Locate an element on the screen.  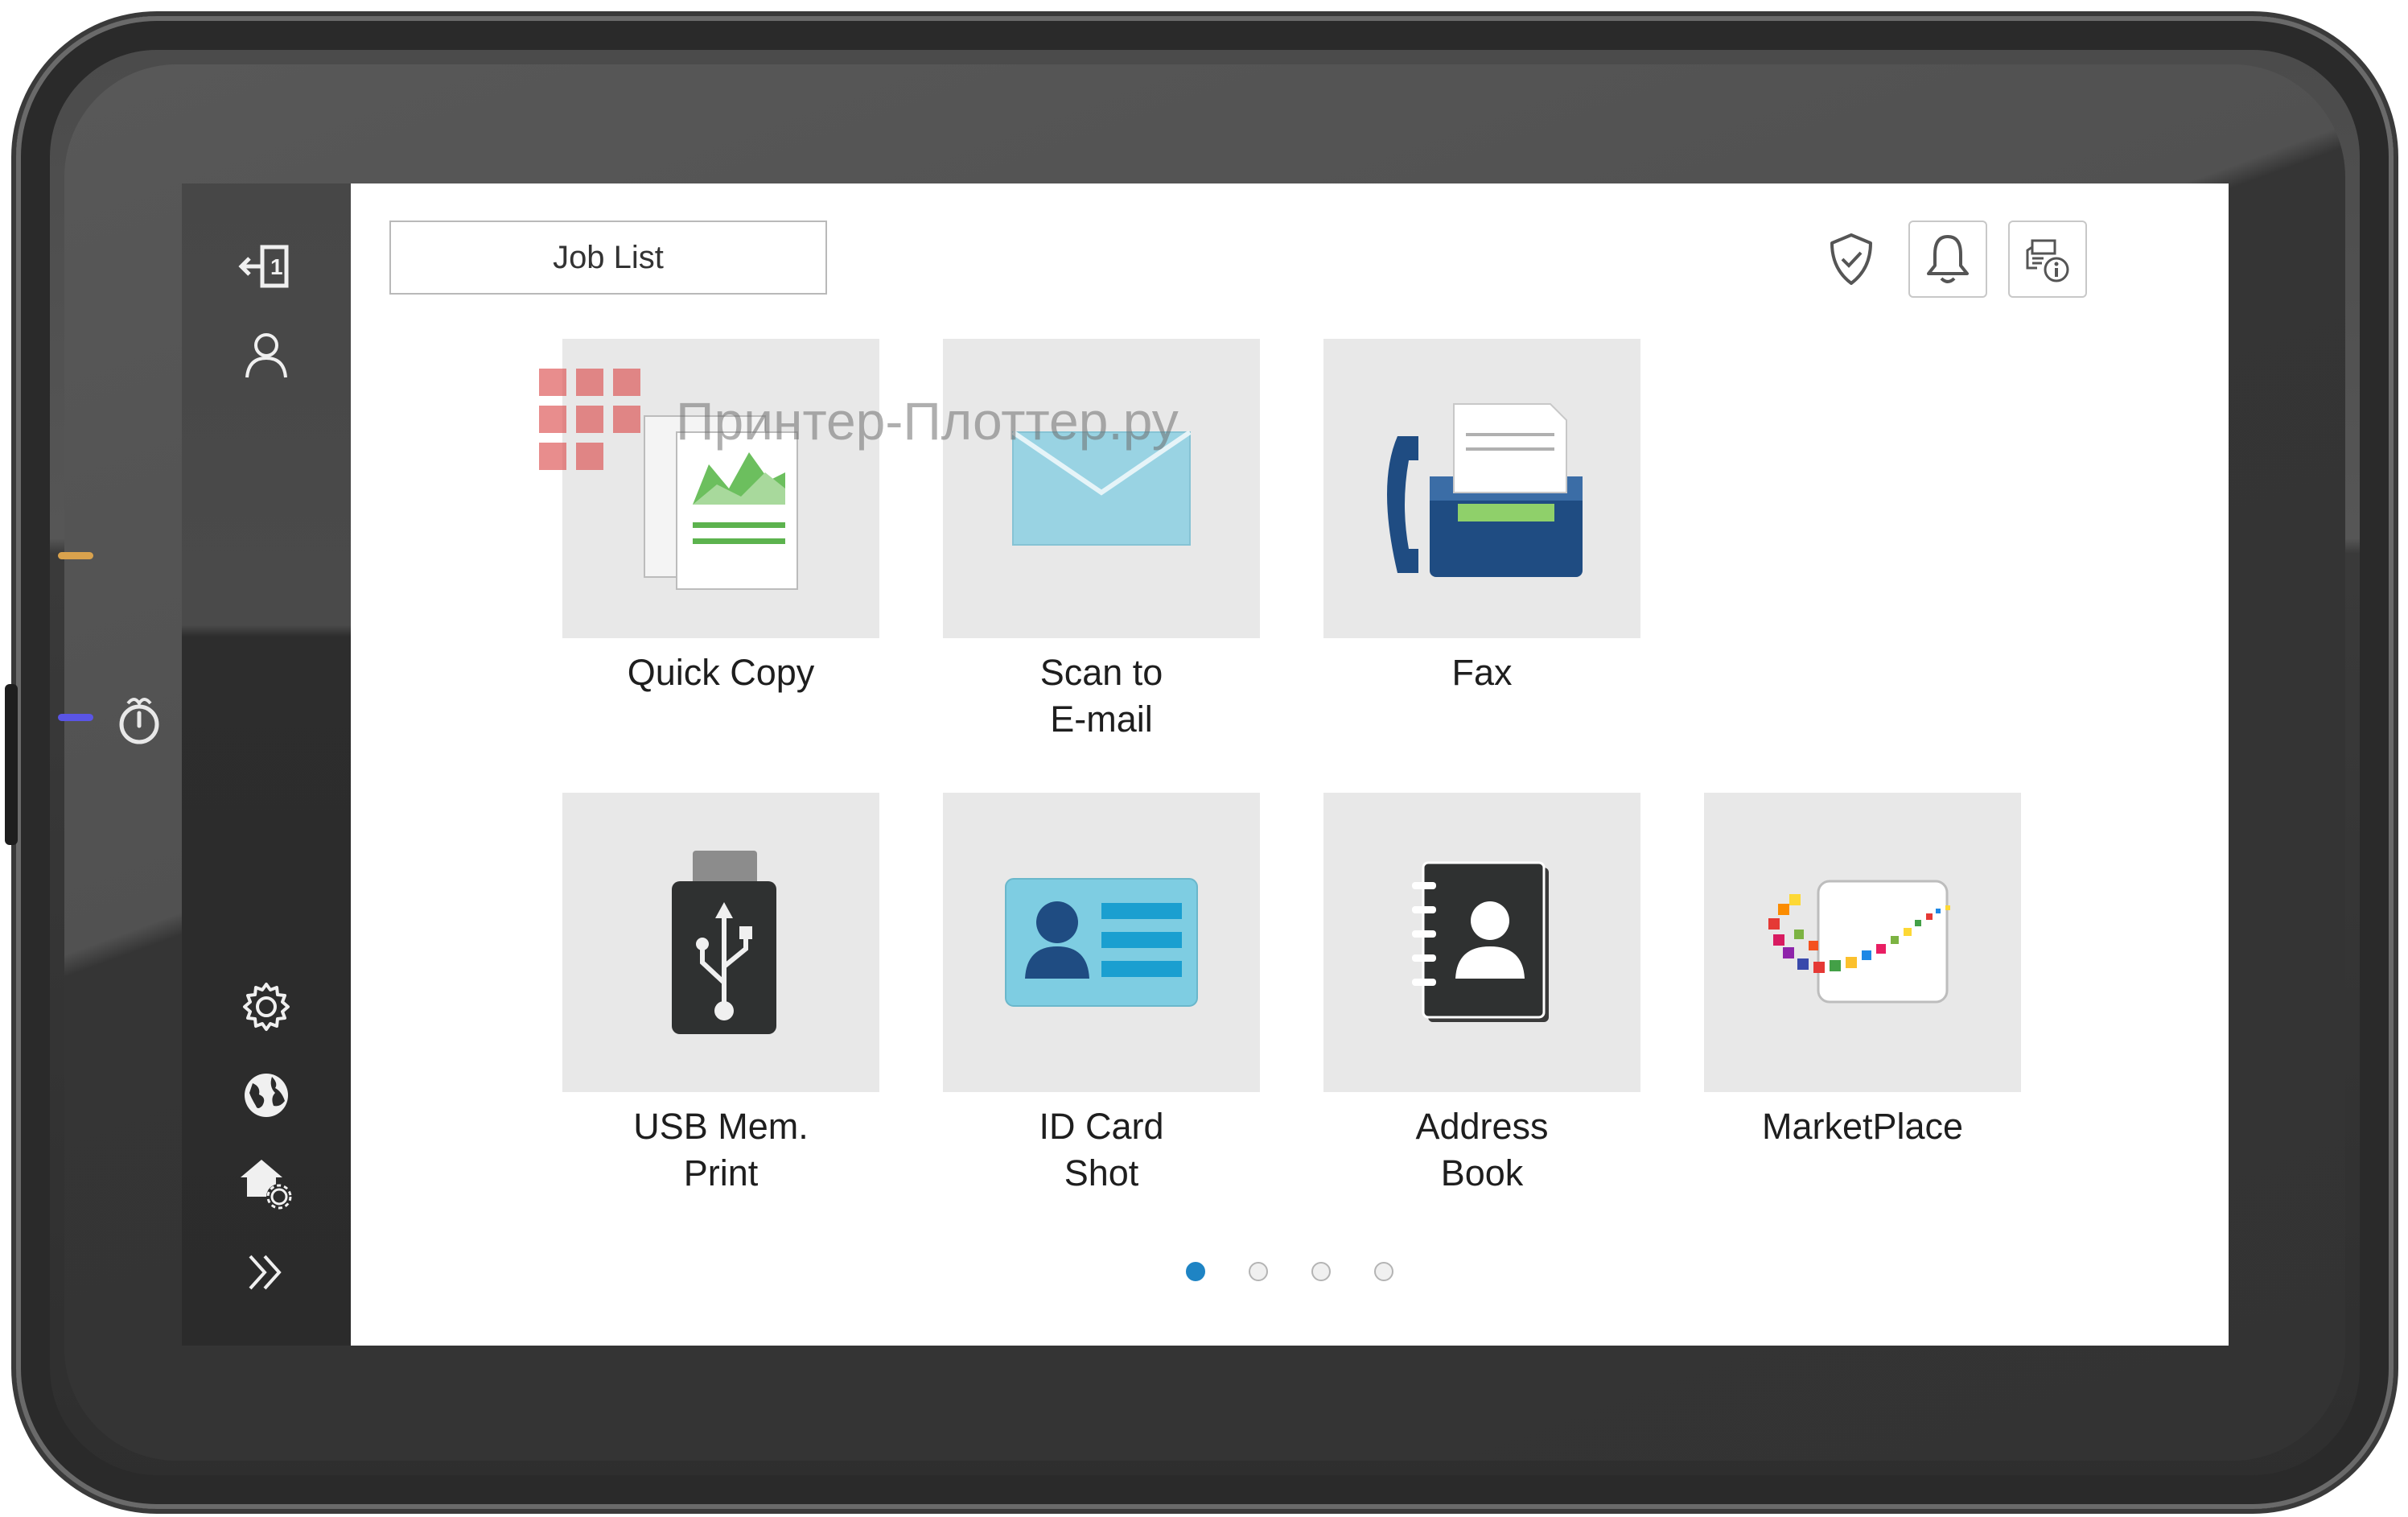
power-save-icon is located at coordinates (139, 721).